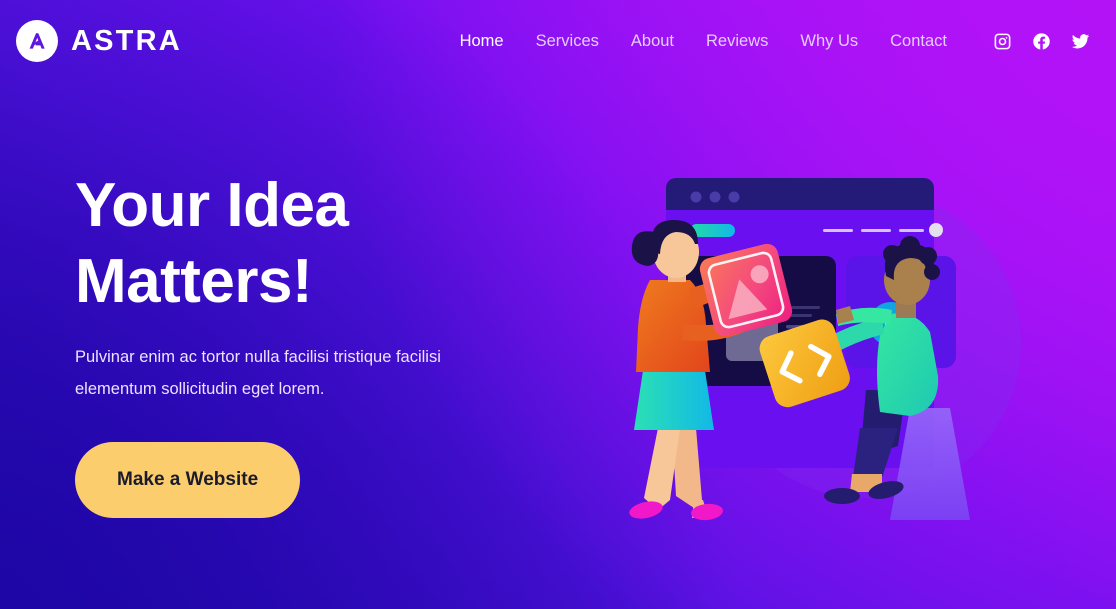 This screenshot has height=609, width=1116. I want to click on make-a-website-button: Make a Website, so click(188, 479).